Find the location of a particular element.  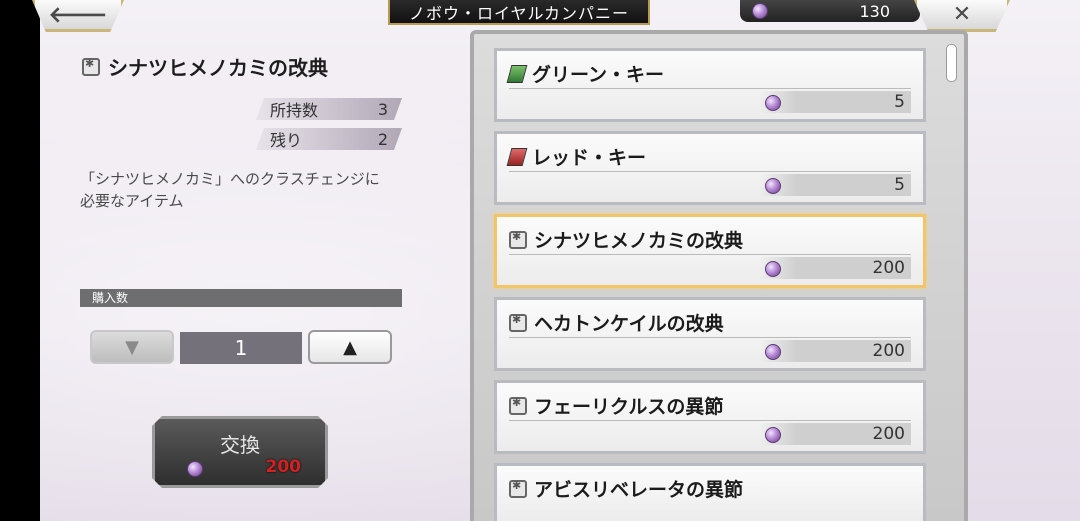

remaining-label: 残り is located at coordinates (286, 140).